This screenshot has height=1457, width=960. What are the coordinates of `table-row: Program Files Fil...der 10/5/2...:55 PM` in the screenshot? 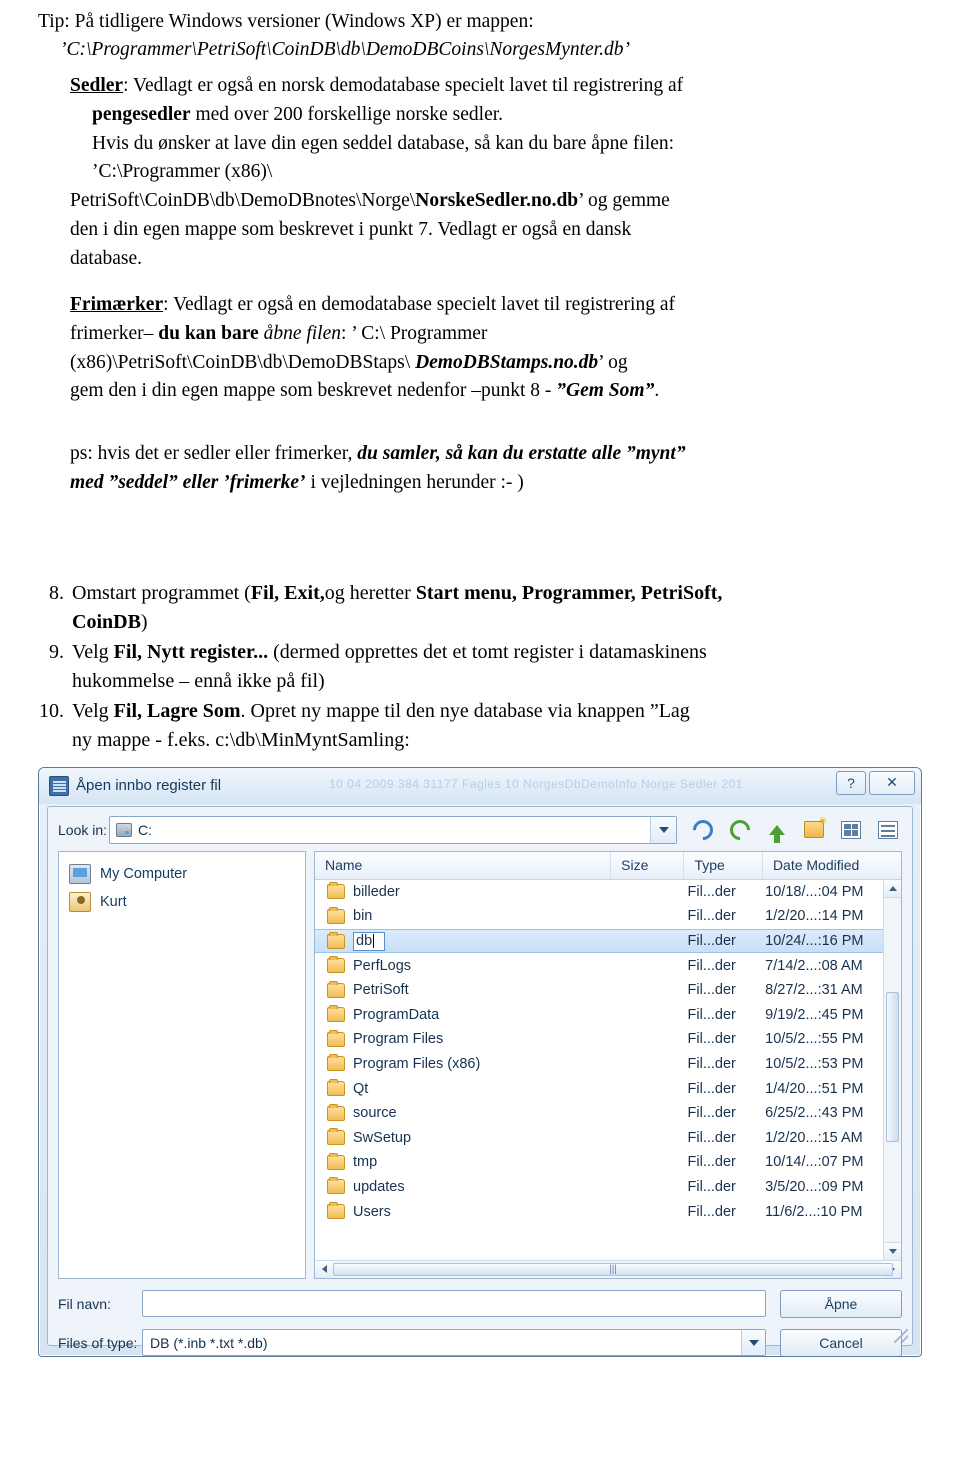 It's located at (608, 1039).